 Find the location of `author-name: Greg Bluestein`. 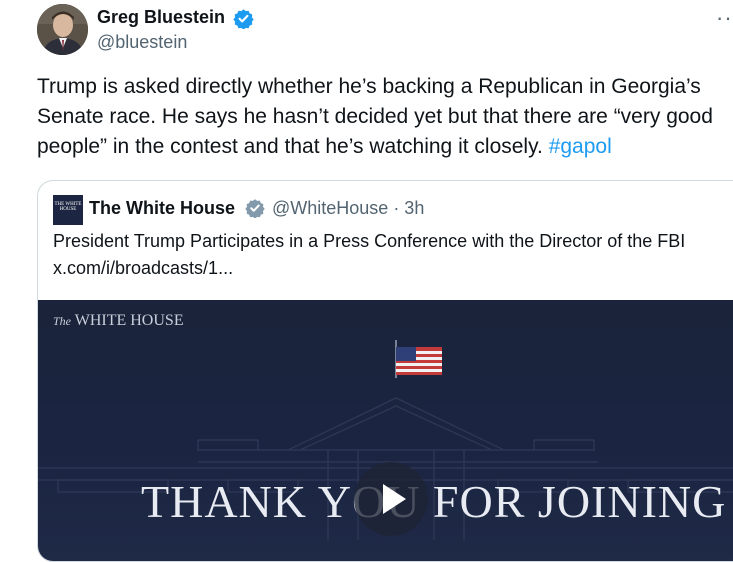

author-name: Greg Bluestein is located at coordinates (161, 17).